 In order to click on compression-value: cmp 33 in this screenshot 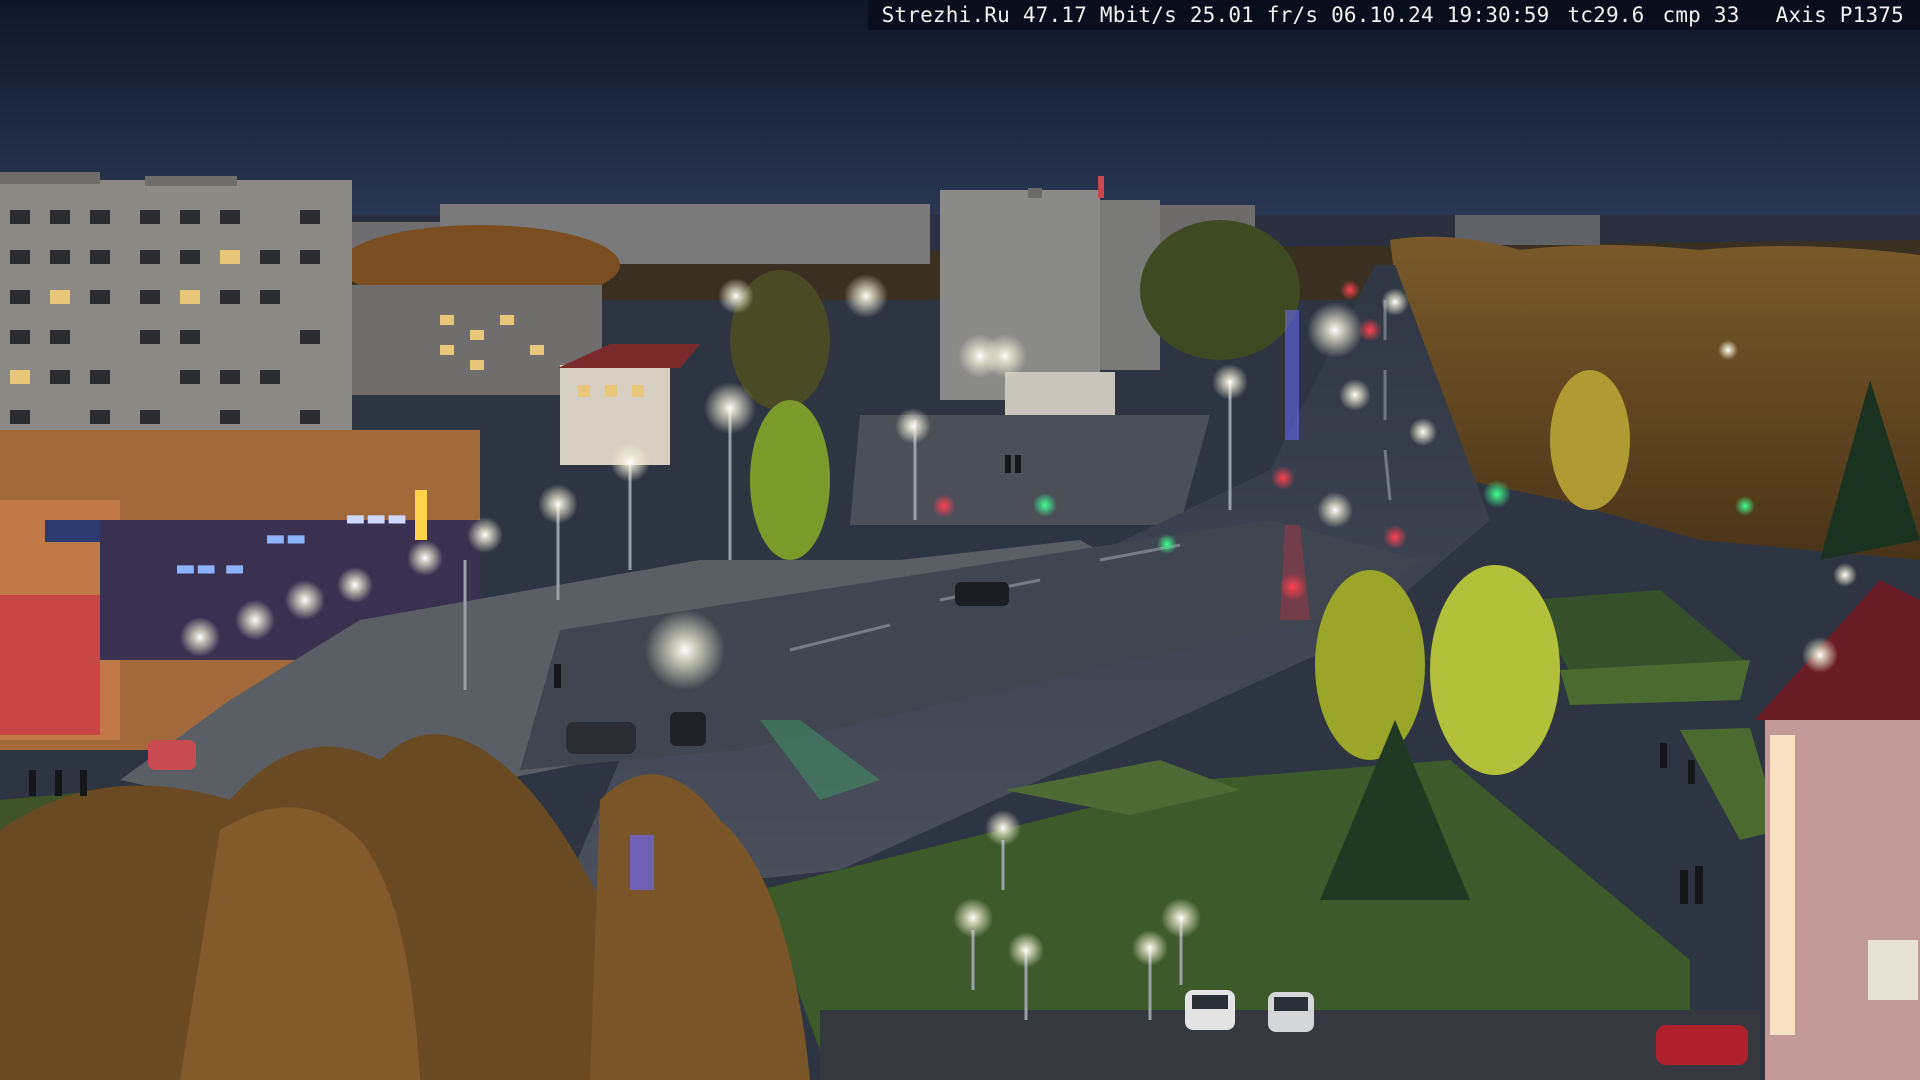, I will do `click(1701, 15)`.